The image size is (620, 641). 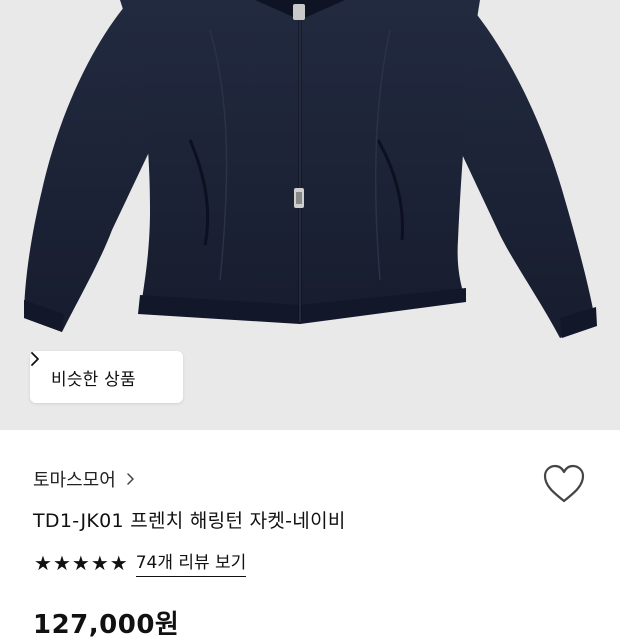 I want to click on brand-link: 토마스모어, so click(x=84, y=479).